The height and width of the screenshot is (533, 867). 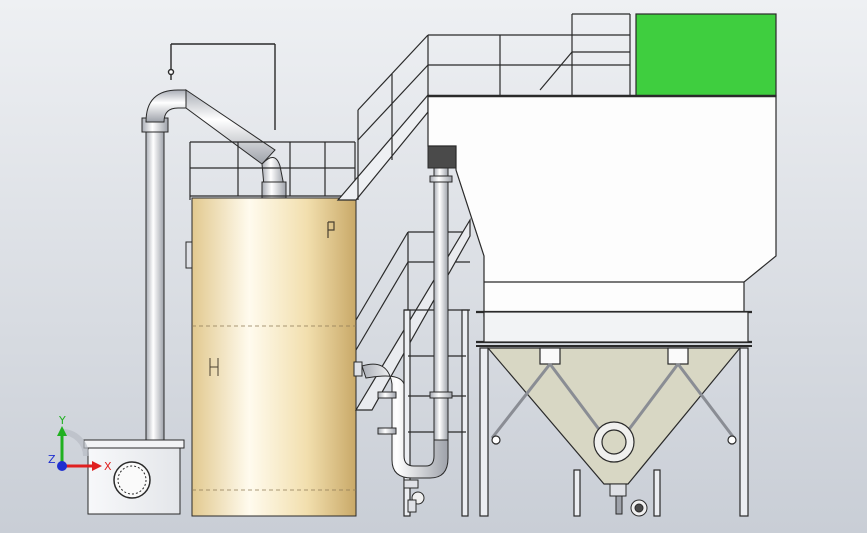 What do you see at coordinates (52, 459) in the screenshot?
I see `z-axis-label: Z` at bounding box center [52, 459].